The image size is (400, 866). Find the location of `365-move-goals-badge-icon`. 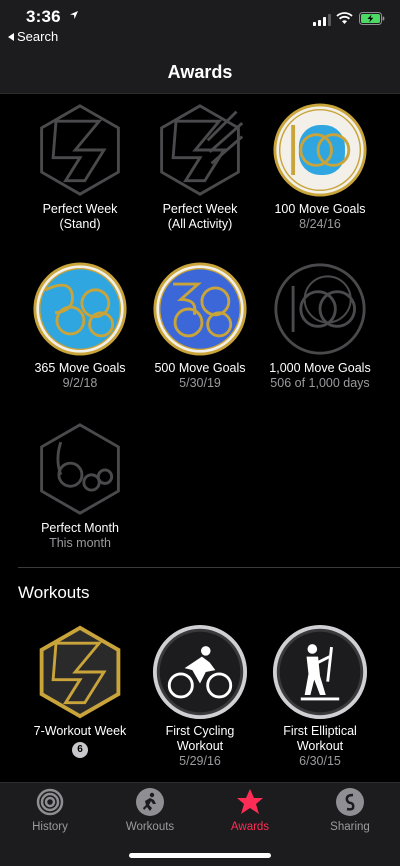

365-move-goals-badge-icon is located at coordinates (80, 309).